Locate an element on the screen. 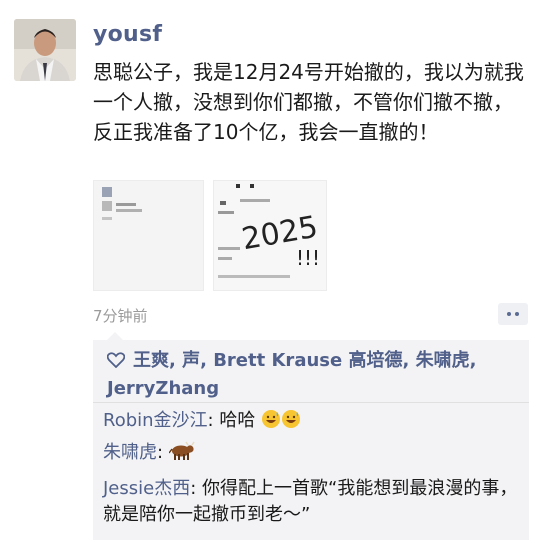  ox-emoji-icon is located at coordinates (181, 455).